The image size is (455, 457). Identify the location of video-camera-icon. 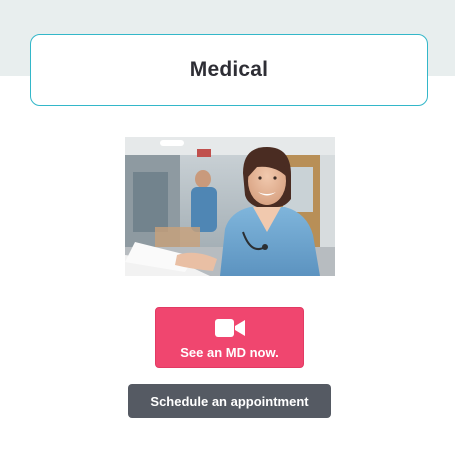
(229, 328).